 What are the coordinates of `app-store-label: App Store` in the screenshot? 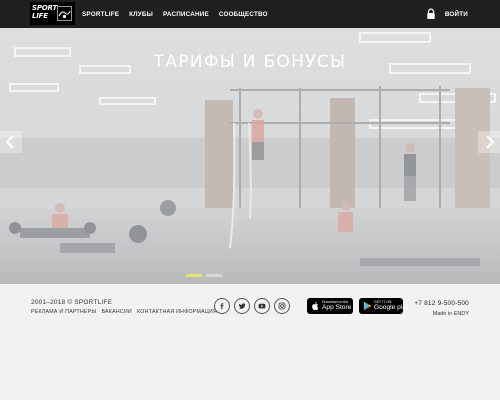 It's located at (337, 307).